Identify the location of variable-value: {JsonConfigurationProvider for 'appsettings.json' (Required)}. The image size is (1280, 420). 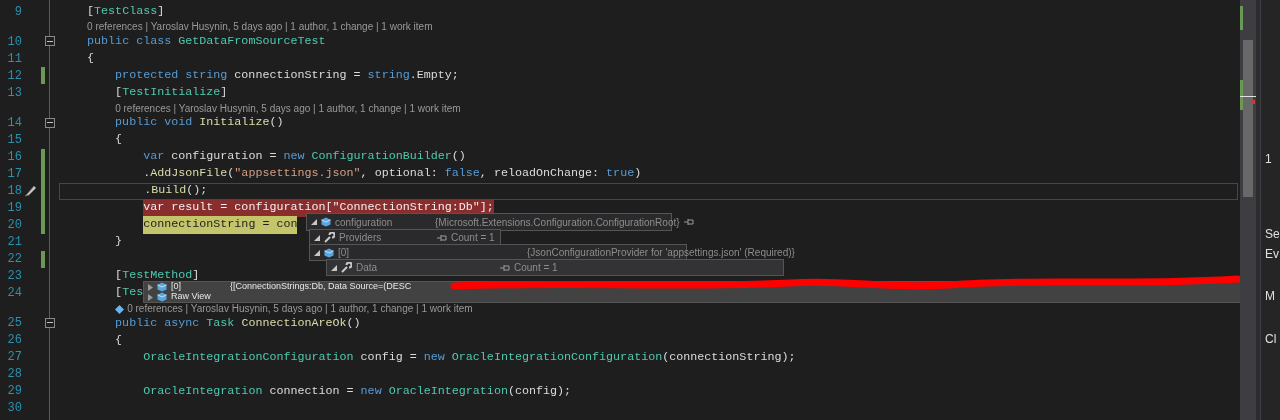
(661, 253).